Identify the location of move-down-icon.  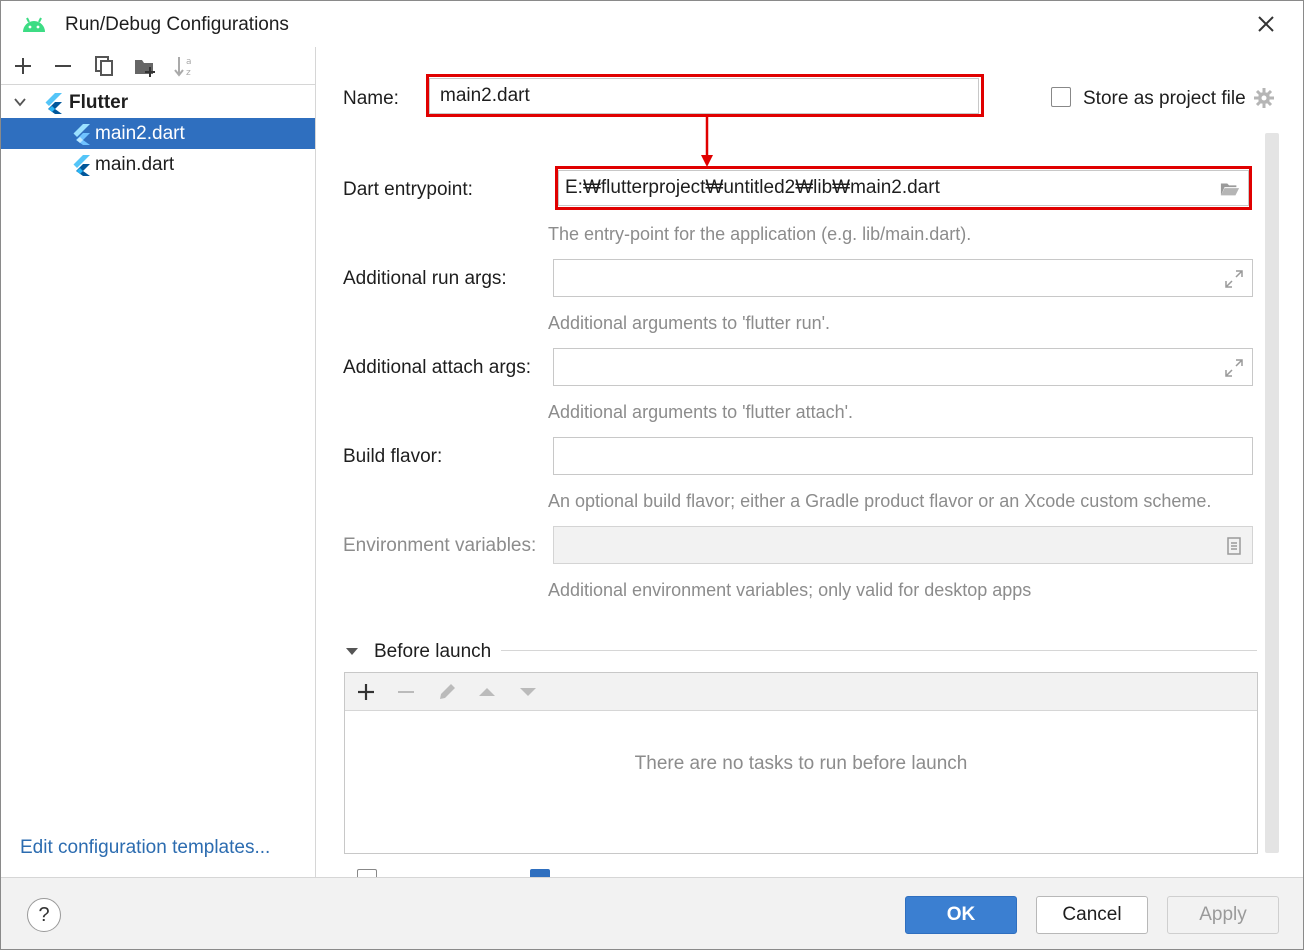
(528, 692).